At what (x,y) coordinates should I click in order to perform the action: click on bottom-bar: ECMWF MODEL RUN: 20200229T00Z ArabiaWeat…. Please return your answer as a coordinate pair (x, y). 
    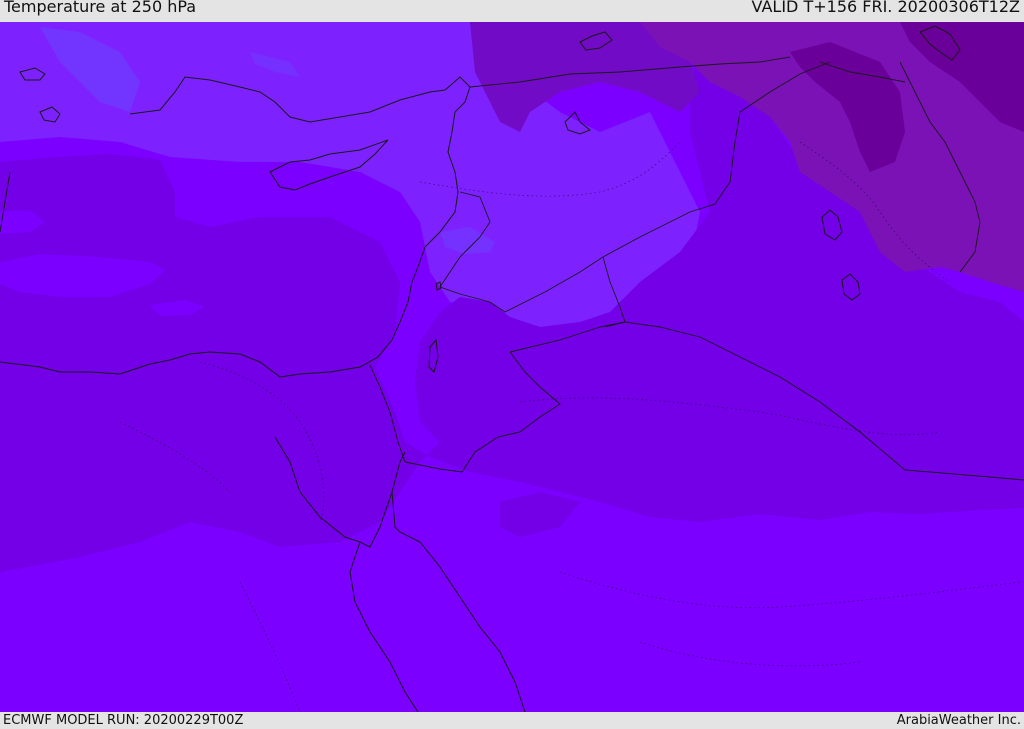
    Looking at the image, I should click on (512, 720).